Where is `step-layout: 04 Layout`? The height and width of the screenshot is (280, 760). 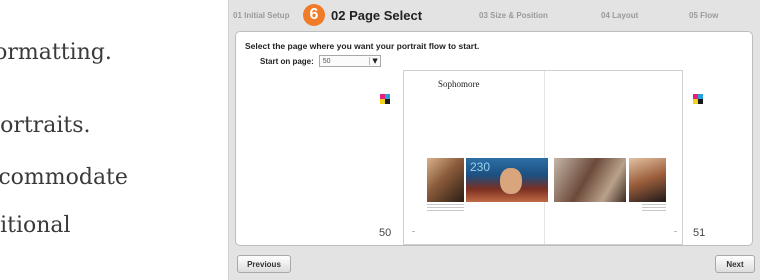 step-layout: 04 Layout is located at coordinates (619, 15).